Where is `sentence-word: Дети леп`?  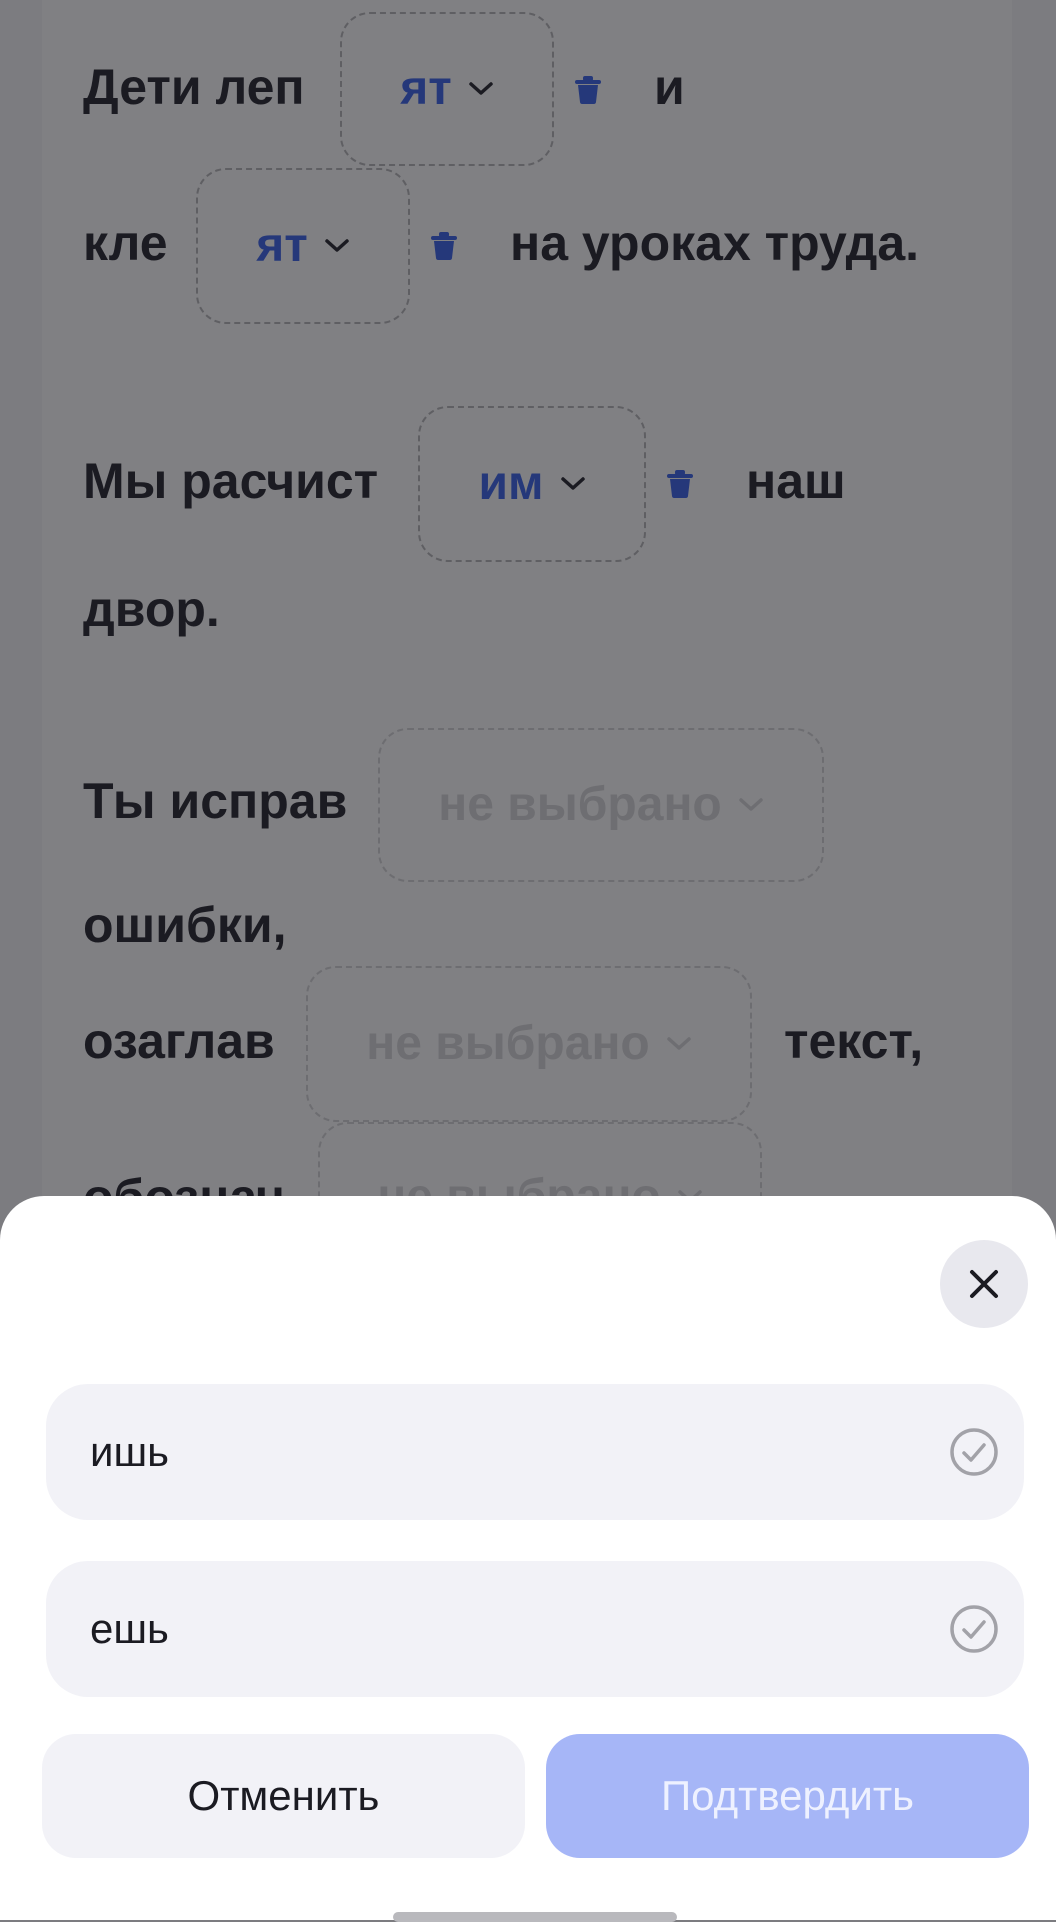
sentence-word: Дети леп is located at coordinates (194, 87).